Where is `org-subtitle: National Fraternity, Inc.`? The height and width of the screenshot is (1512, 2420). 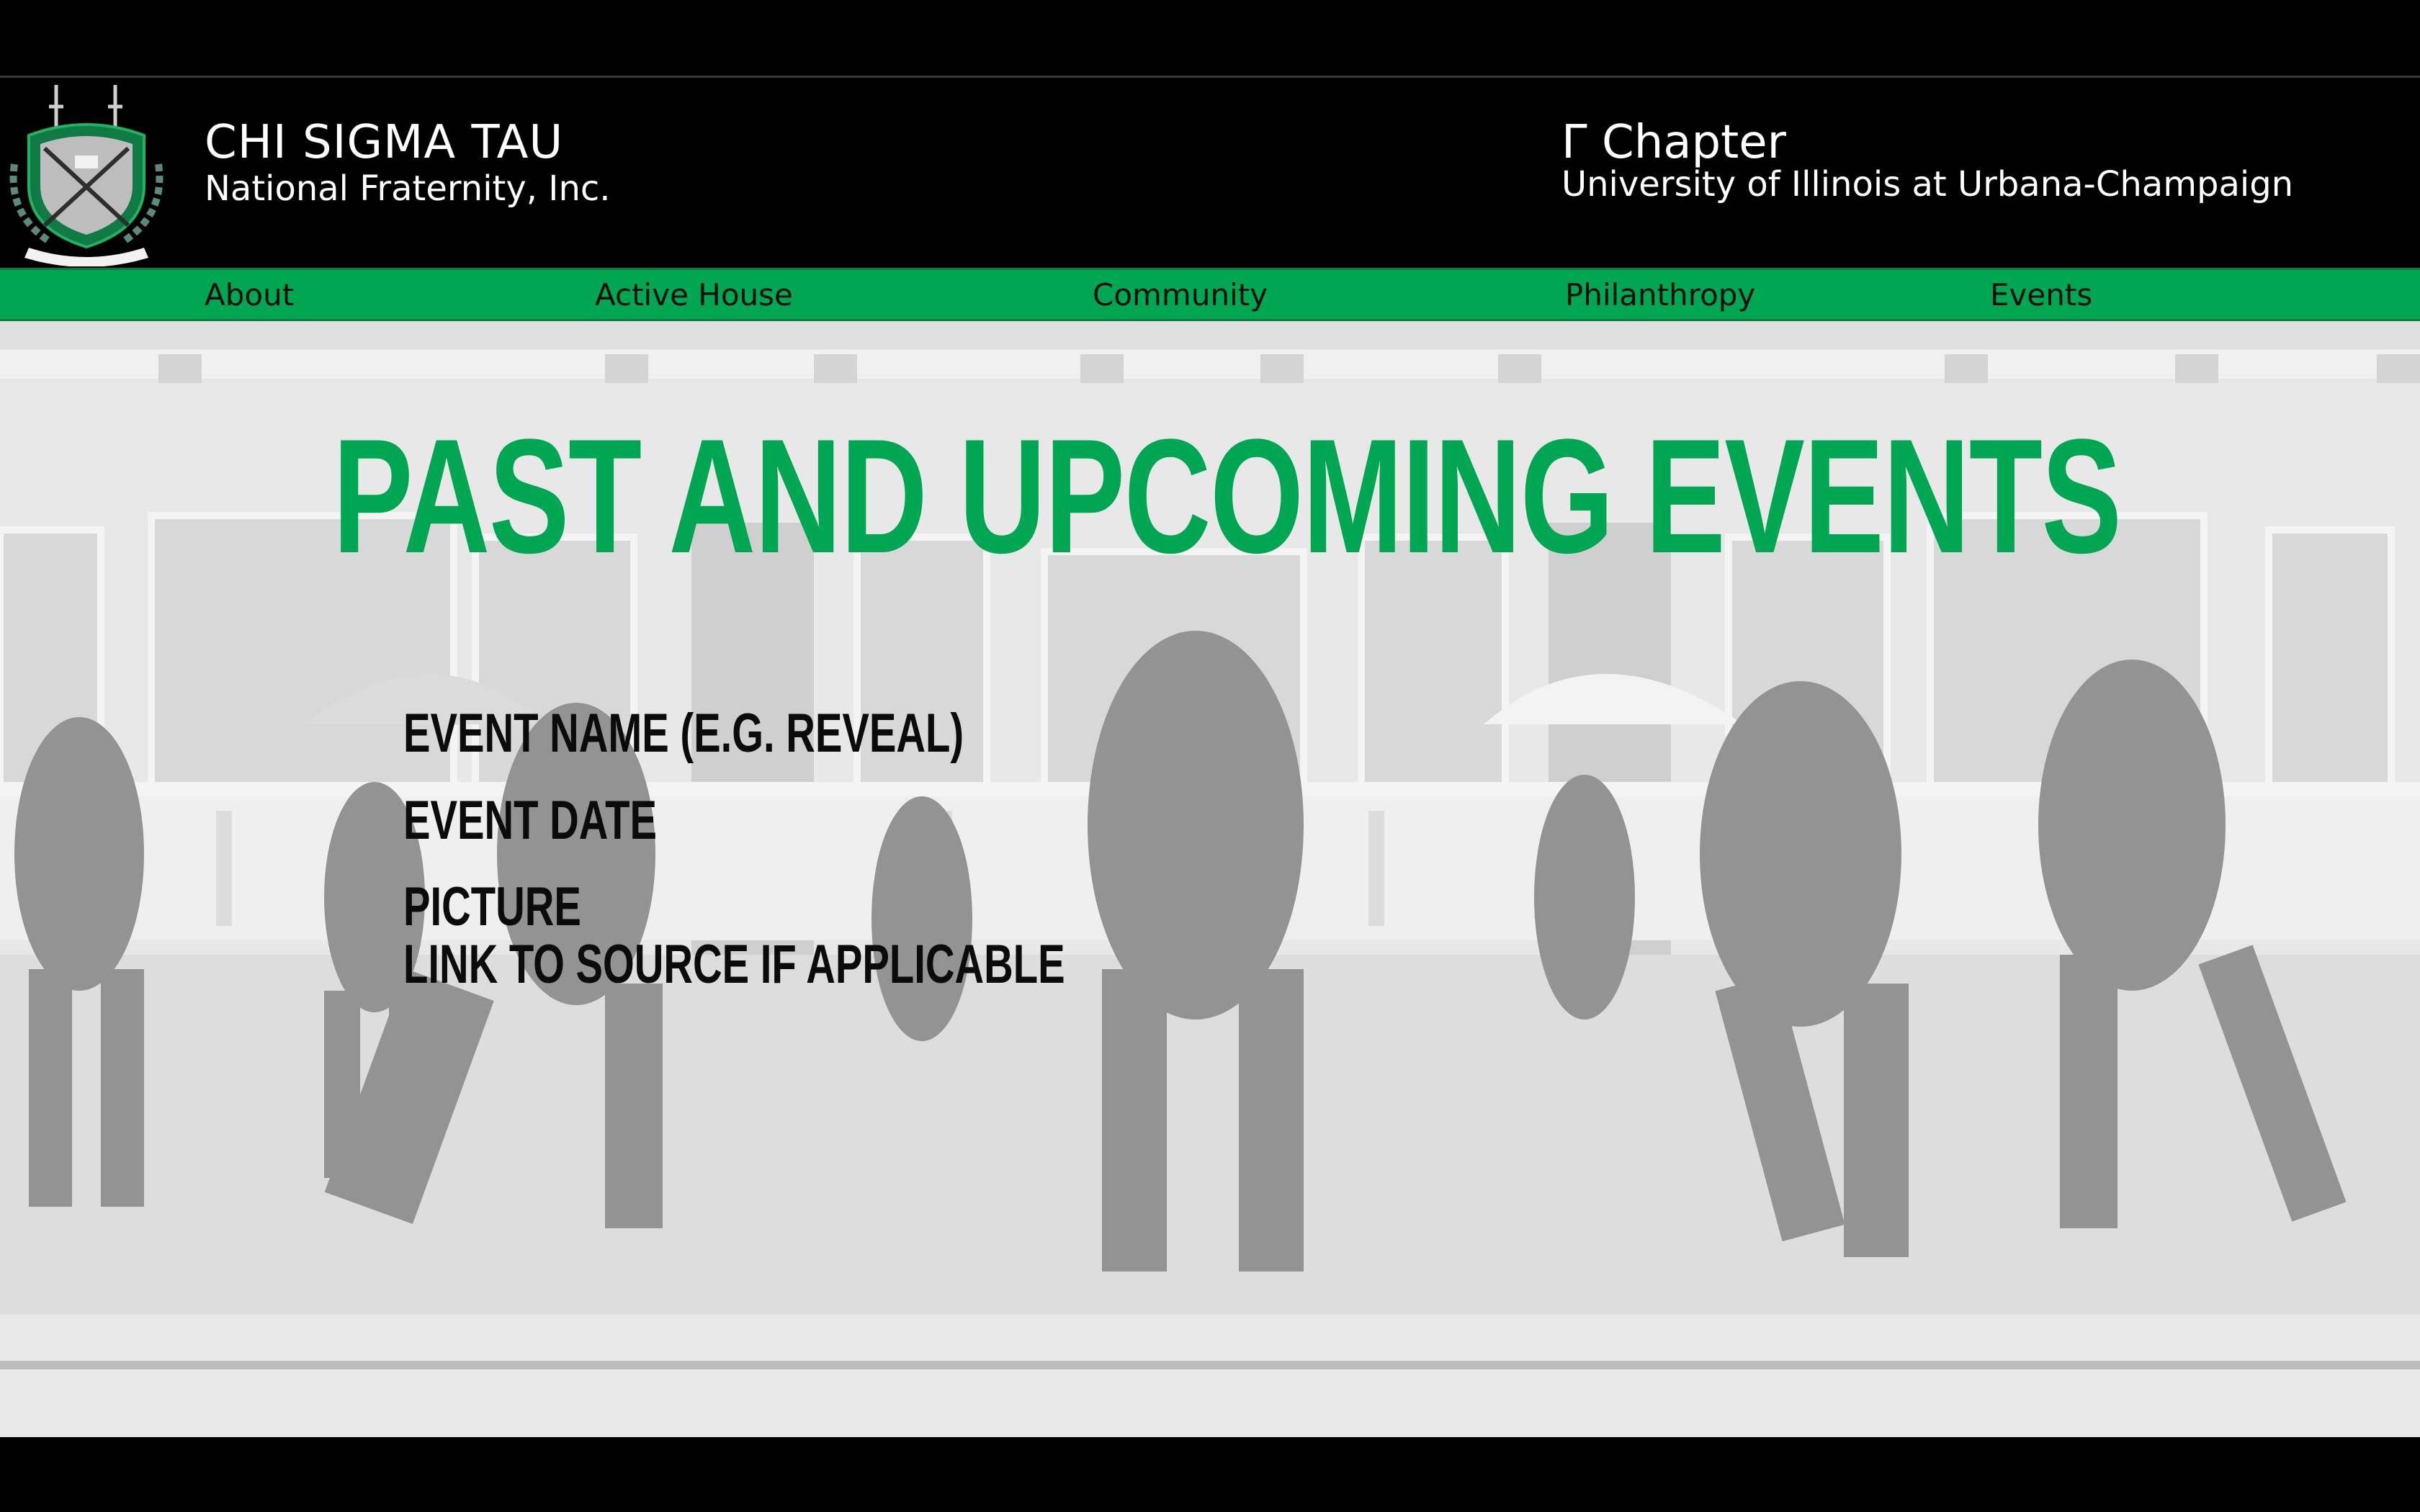 org-subtitle: National Fraternity, Inc. is located at coordinates (408, 188).